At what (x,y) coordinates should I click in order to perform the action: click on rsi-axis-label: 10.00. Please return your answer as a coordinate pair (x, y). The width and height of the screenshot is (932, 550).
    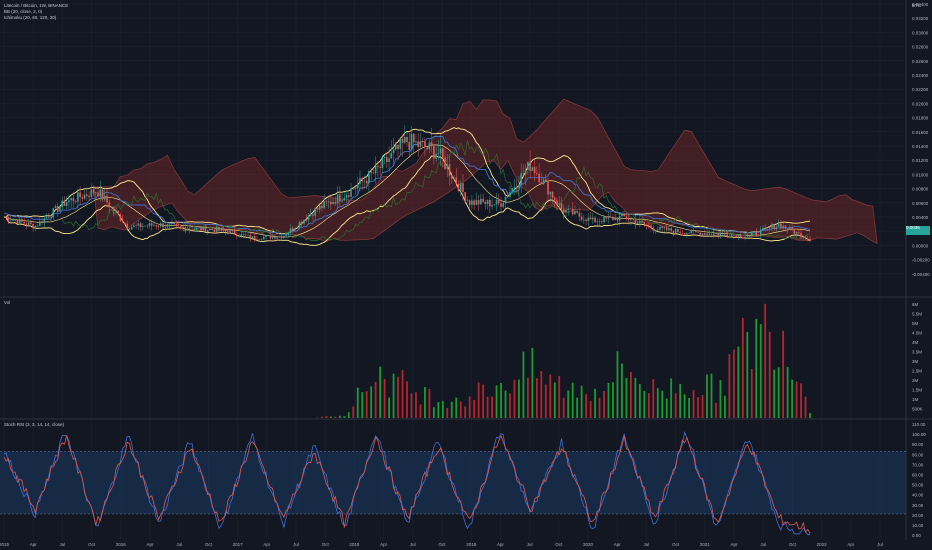
    Looking at the image, I should click on (918, 525).